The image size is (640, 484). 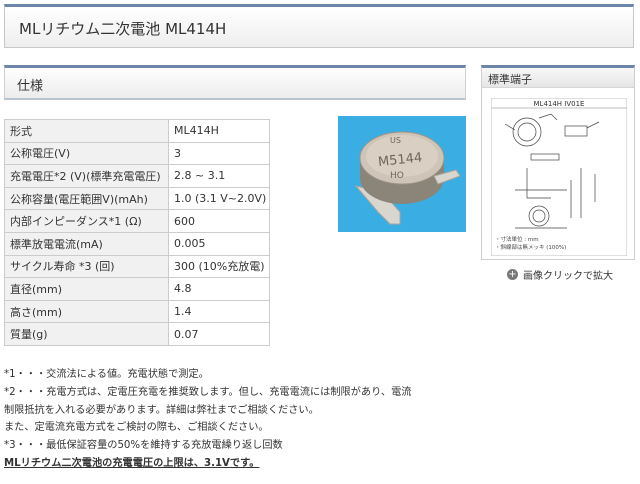 I want to click on spec-label: 形式, so click(x=86, y=131).